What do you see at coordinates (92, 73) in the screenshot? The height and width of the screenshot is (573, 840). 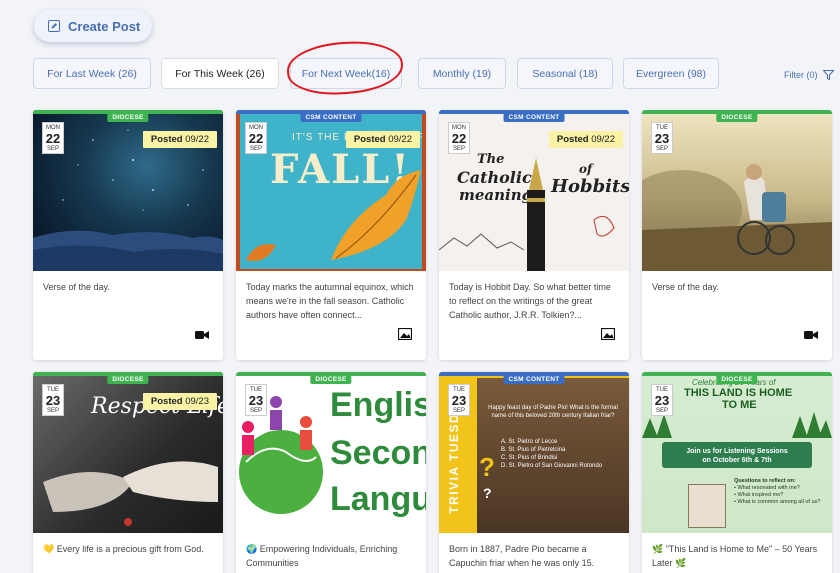 I see `tab-last-week: For Last Week (26)` at bounding box center [92, 73].